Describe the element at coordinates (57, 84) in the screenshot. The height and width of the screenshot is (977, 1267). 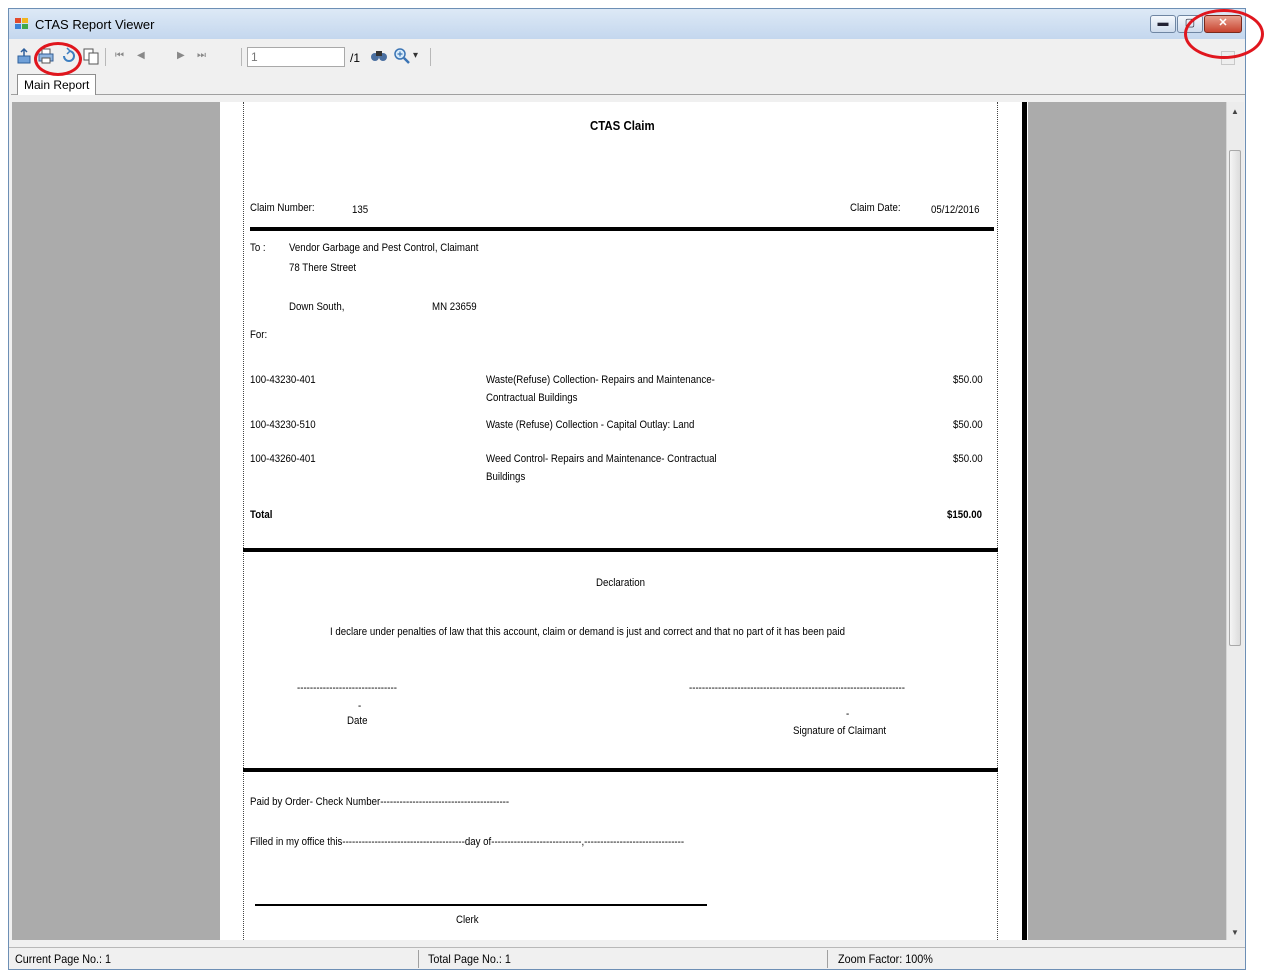
I see `tab-main-report: Main Report` at that location.